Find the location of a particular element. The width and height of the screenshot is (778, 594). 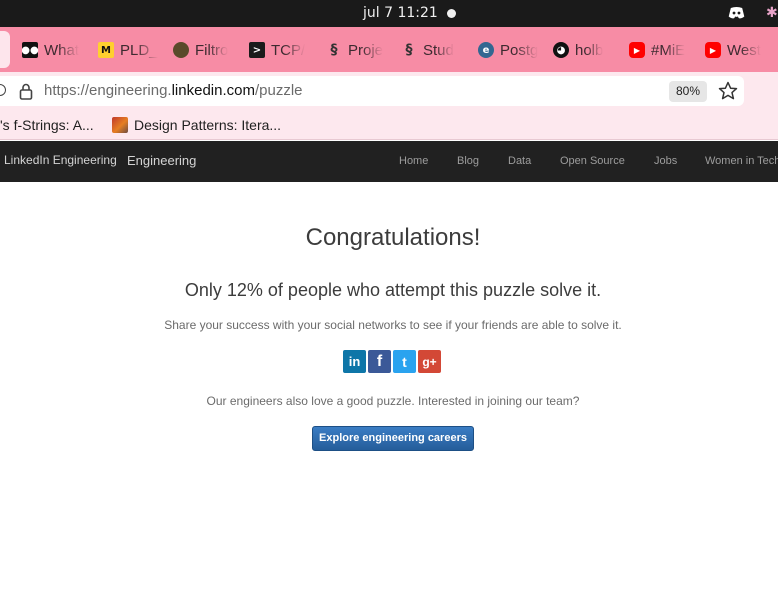

tab-7: ◕ holb is located at coordinates (582, 50).